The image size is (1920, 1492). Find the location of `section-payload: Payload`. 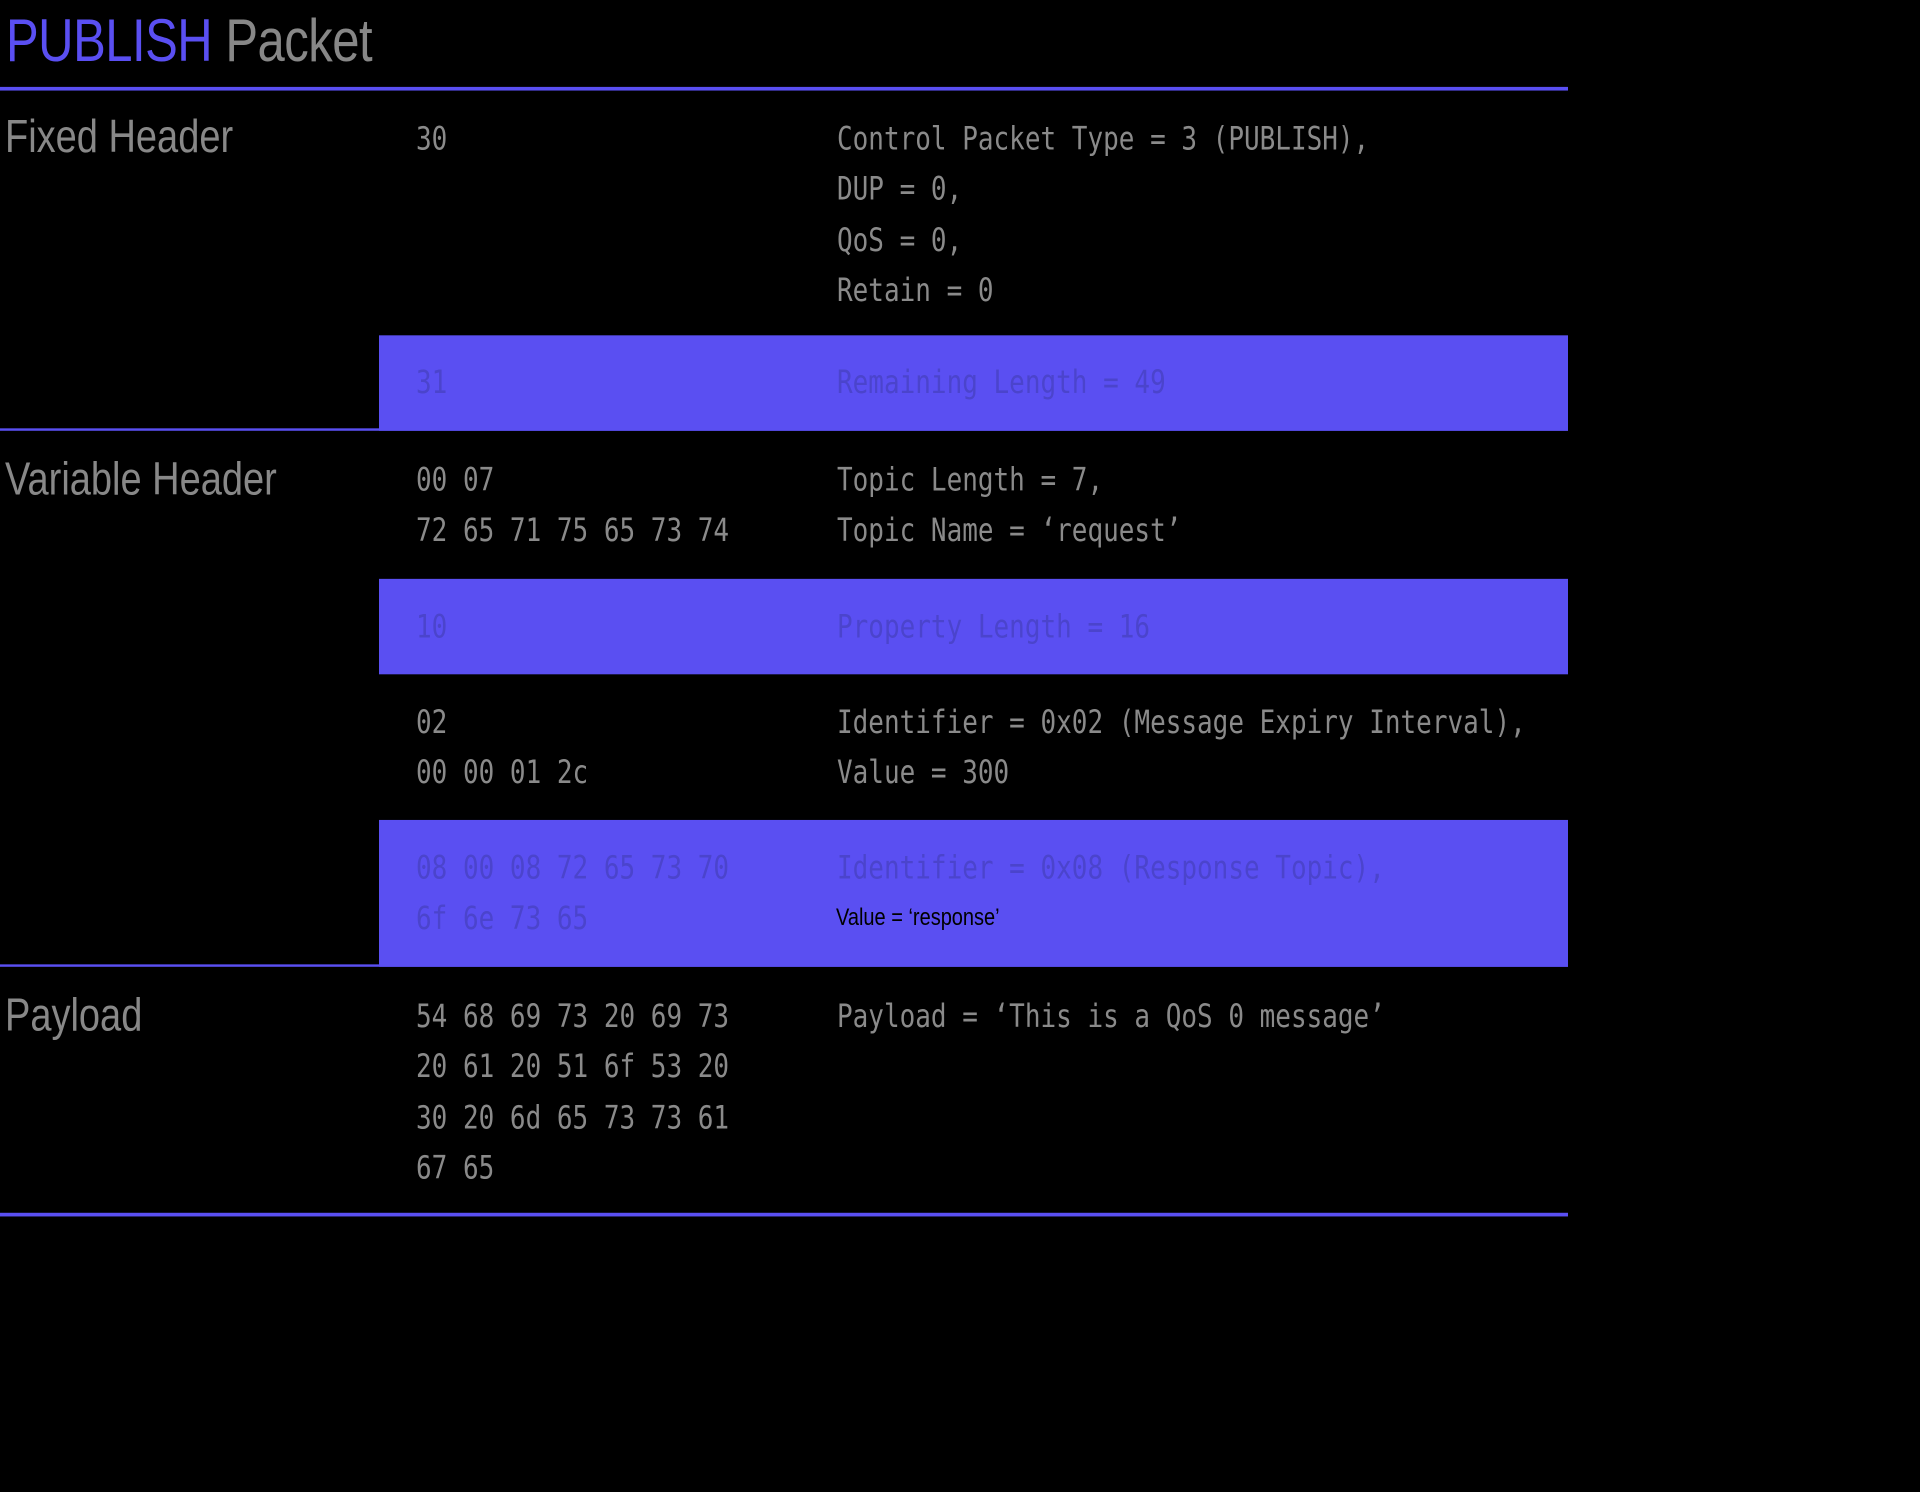

section-payload: Payload is located at coordinates (74, 1016).